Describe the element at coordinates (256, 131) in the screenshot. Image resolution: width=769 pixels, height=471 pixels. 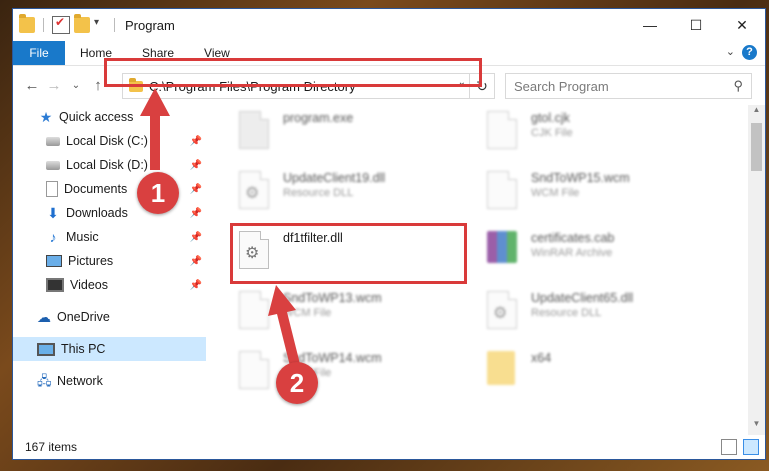
I see `executable-icon` at that location.